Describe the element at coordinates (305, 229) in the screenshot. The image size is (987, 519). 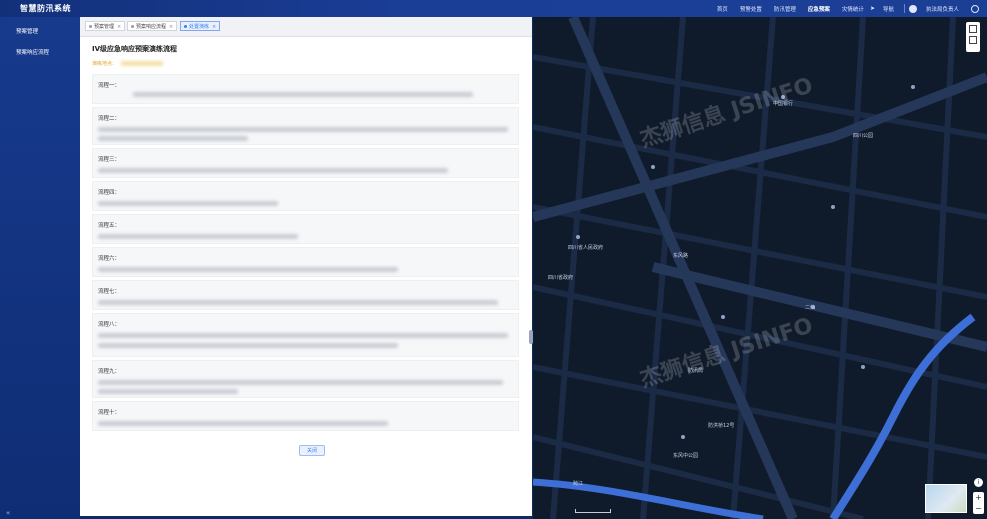
I see `step-row: 流程五：` at that location.